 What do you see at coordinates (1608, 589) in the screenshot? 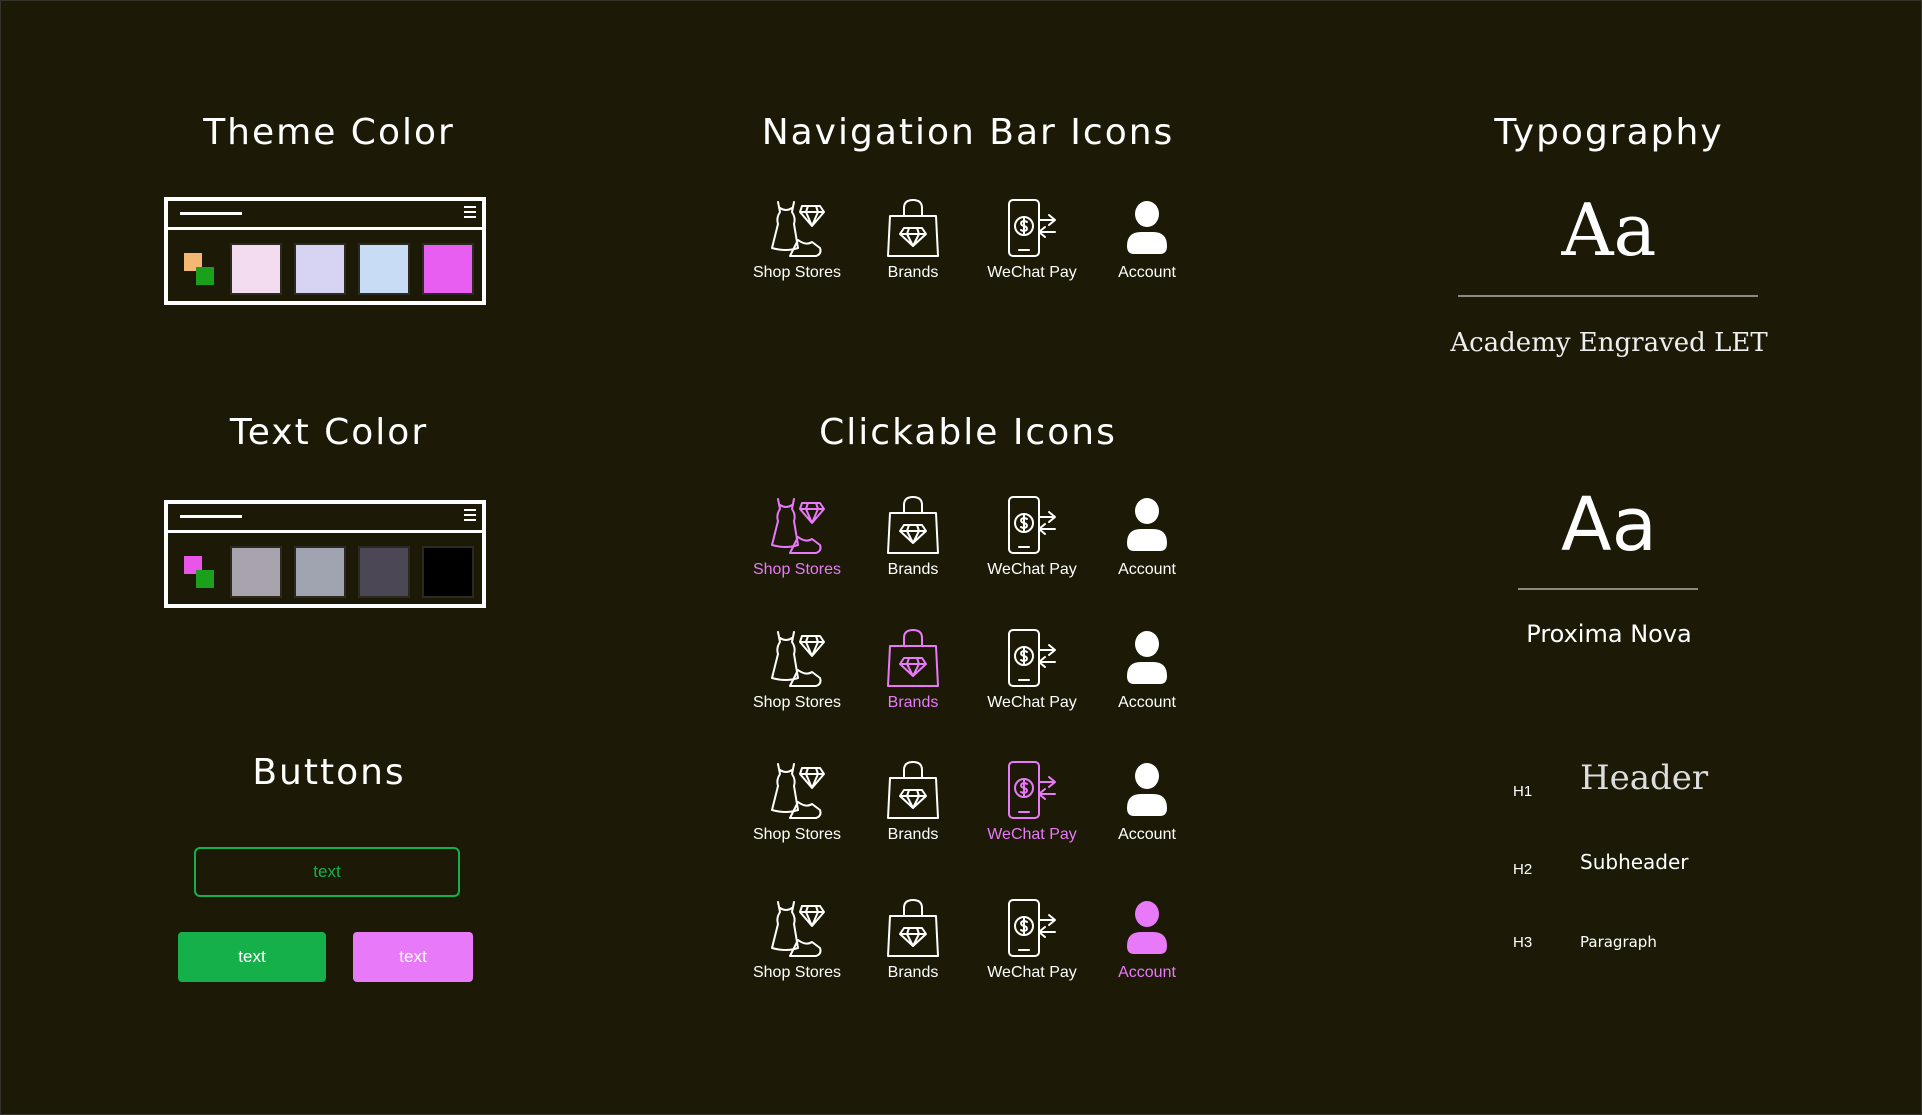
I see `font2-divider` at bounding box center [1608, 589].